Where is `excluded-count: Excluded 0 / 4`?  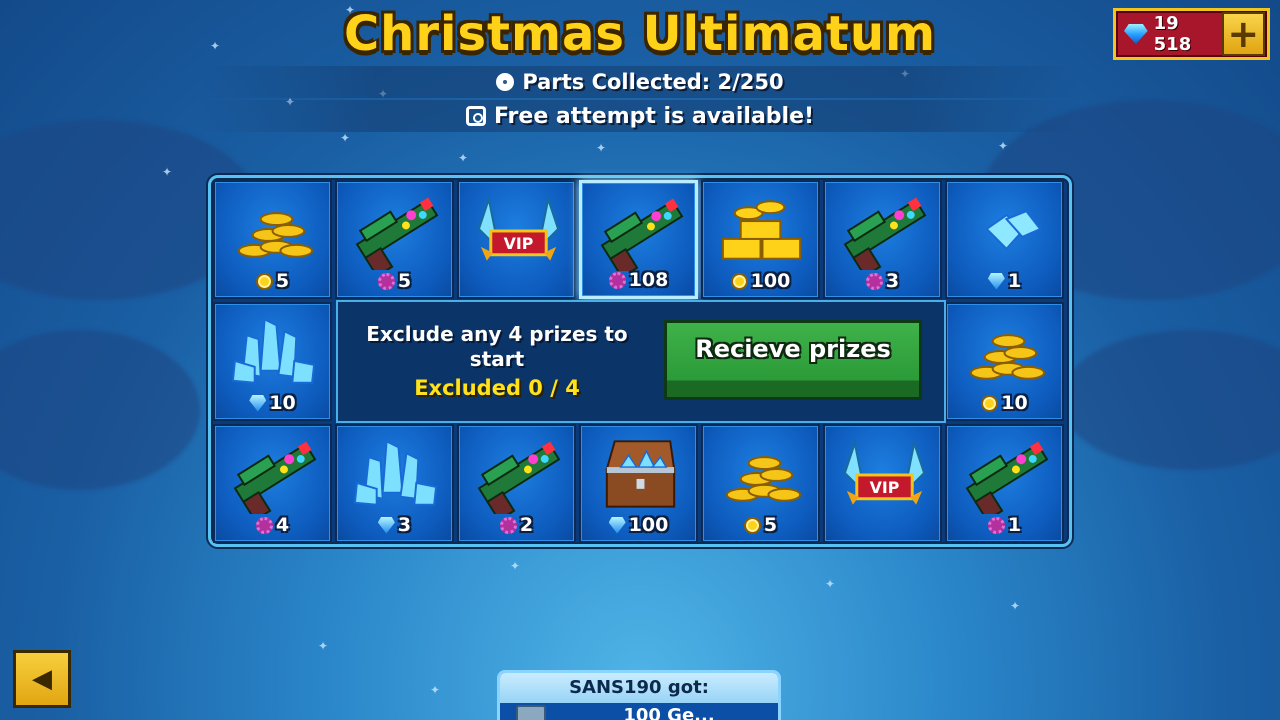 excluded-count: Excluded 0 / 4 is located at coordinates (497, 388).